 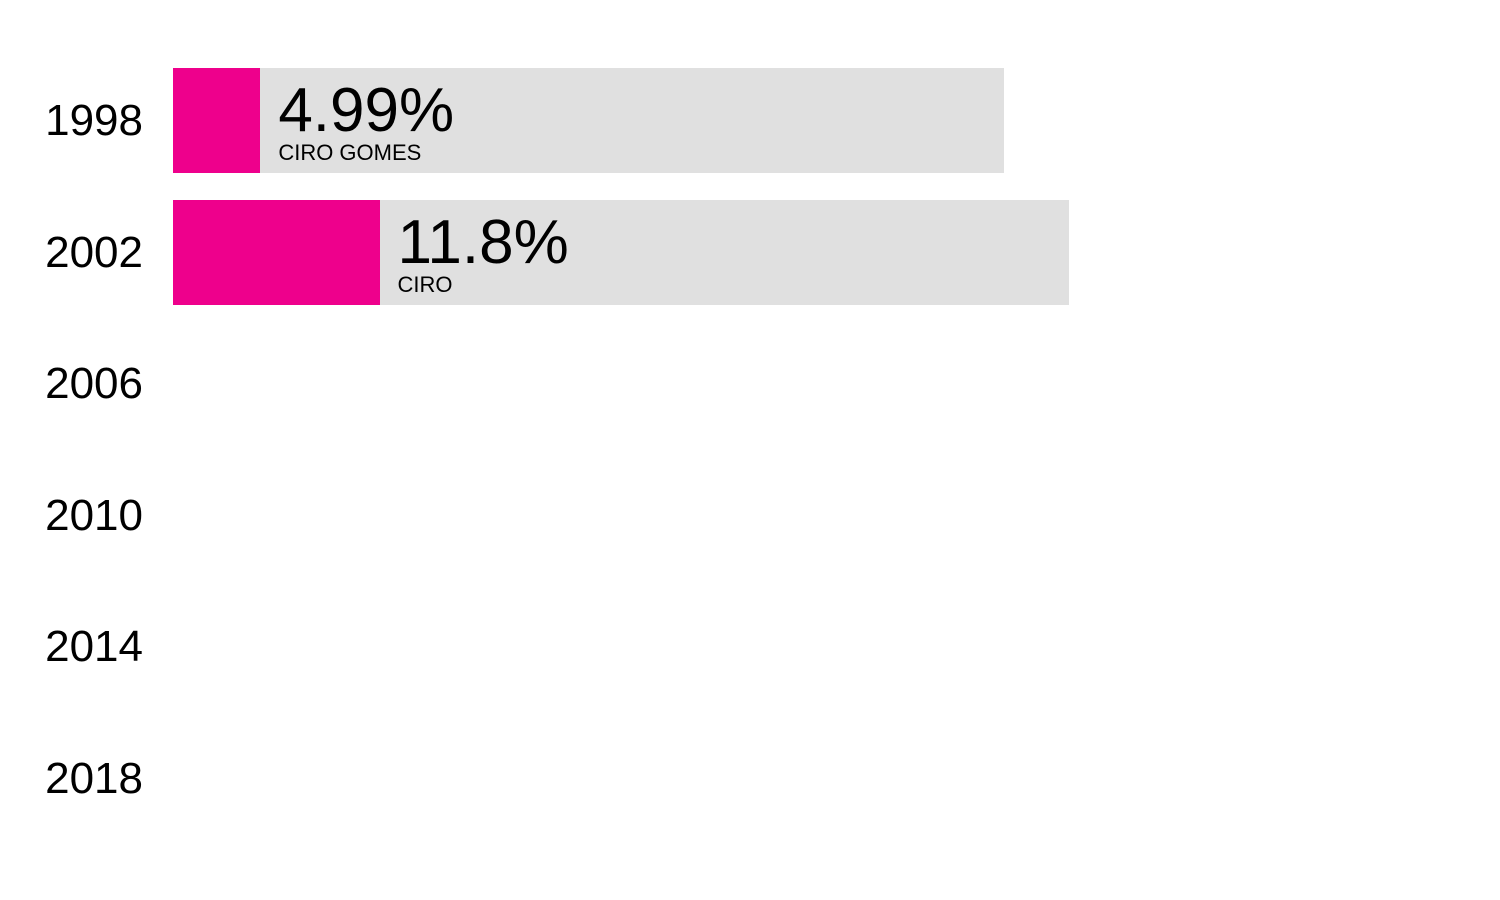 What do you see at coordinates (350, 152) in the screenshot?
I see `data-label-candidate: CIRO GOMES` at bounding box center [350, 152].